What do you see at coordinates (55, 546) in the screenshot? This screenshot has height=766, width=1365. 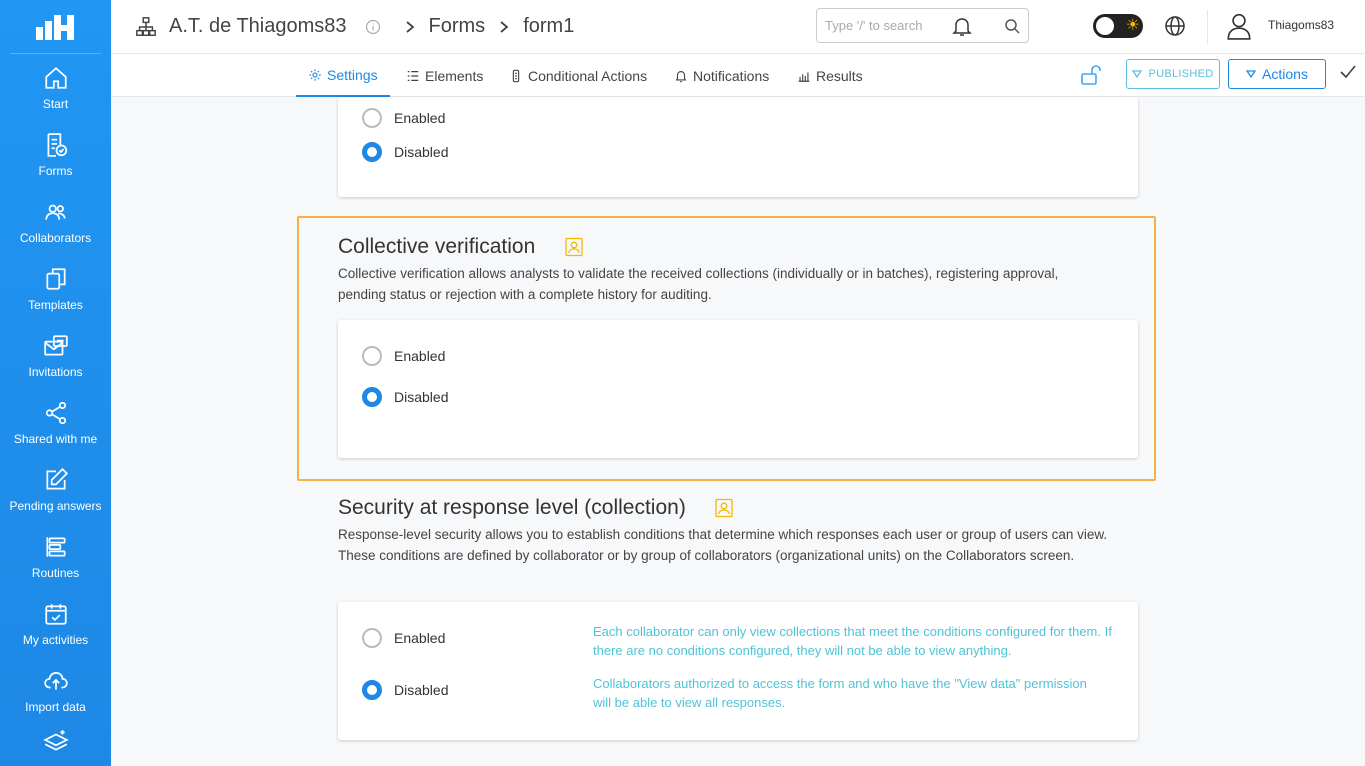 I see `routines-icon` at bounding box center [55, 546].